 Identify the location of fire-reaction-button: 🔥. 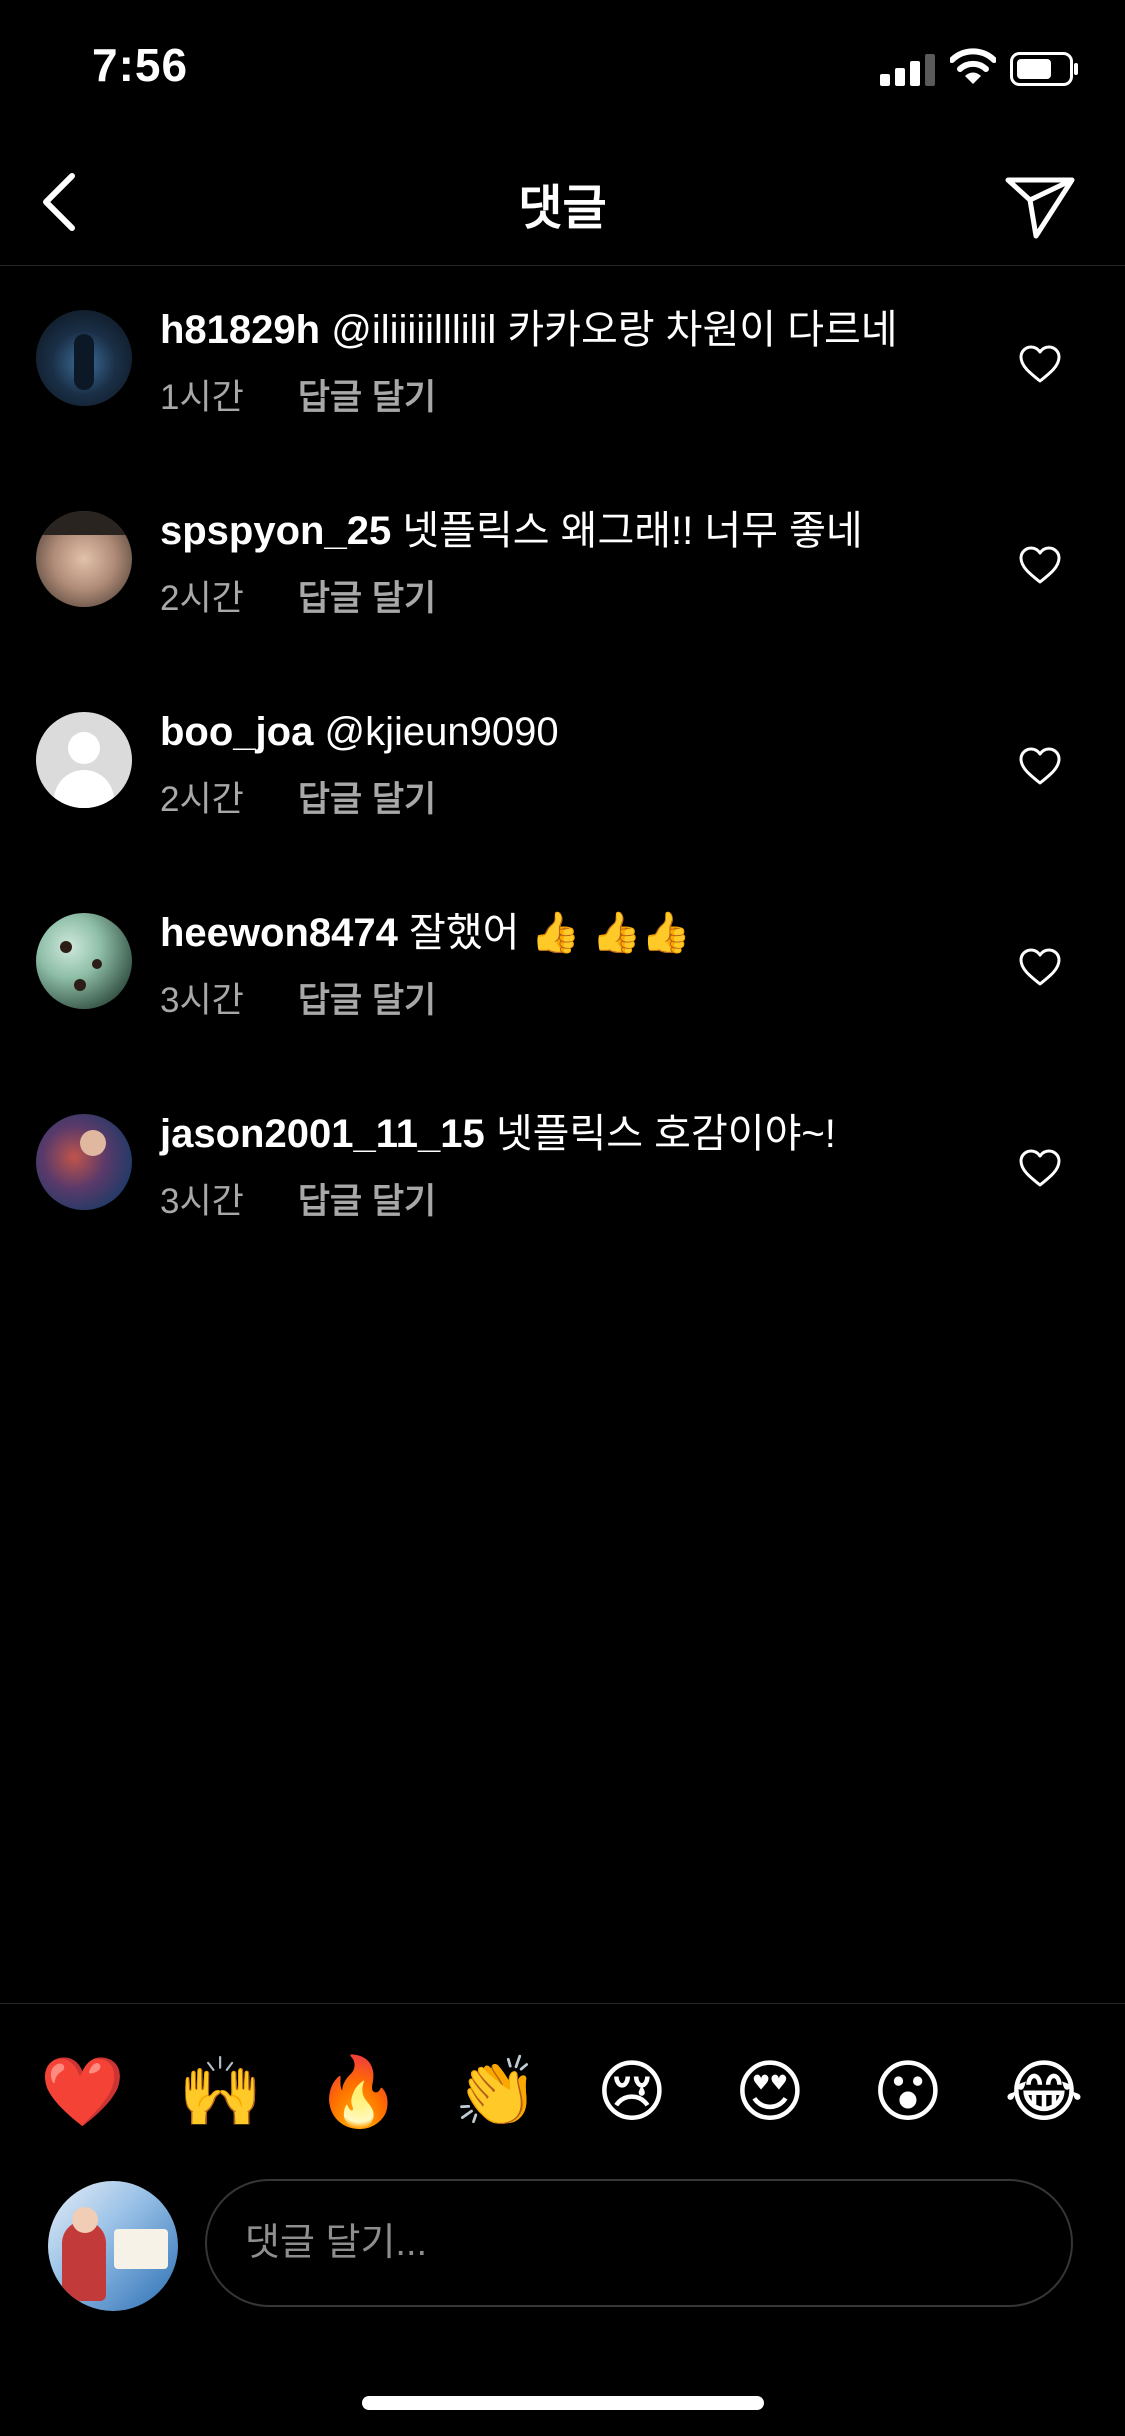
(358, 2092).